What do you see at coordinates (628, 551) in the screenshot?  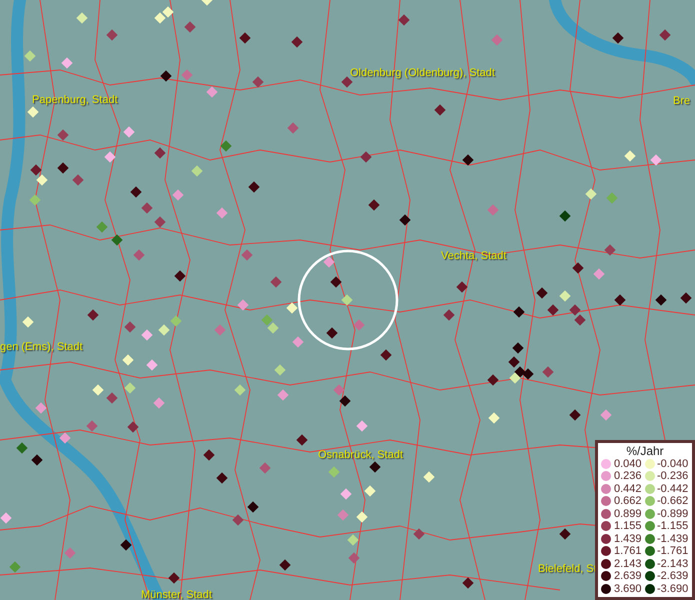 I see `legend-value: 1.761` at bounding box center [628, 551].